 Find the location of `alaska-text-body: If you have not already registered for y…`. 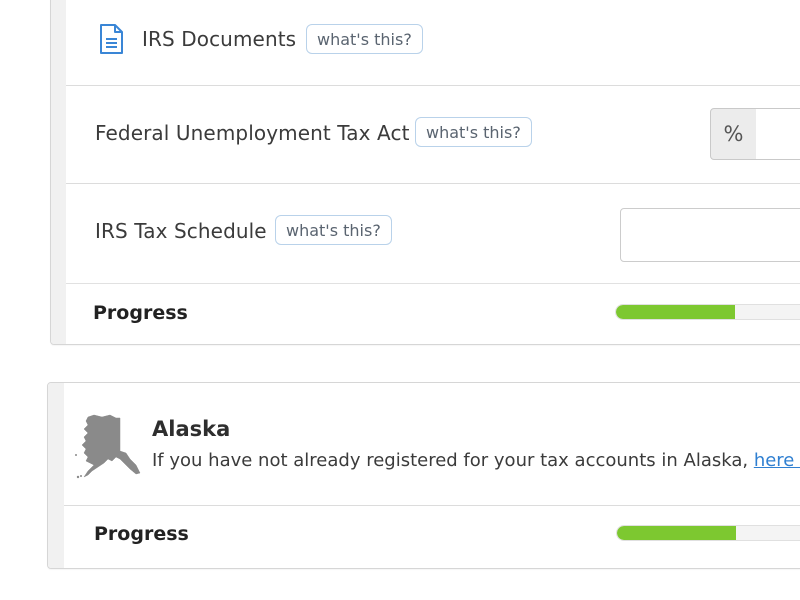

alaska-text-body: If you have not already registered for y… is located at coordinates (453, 460).